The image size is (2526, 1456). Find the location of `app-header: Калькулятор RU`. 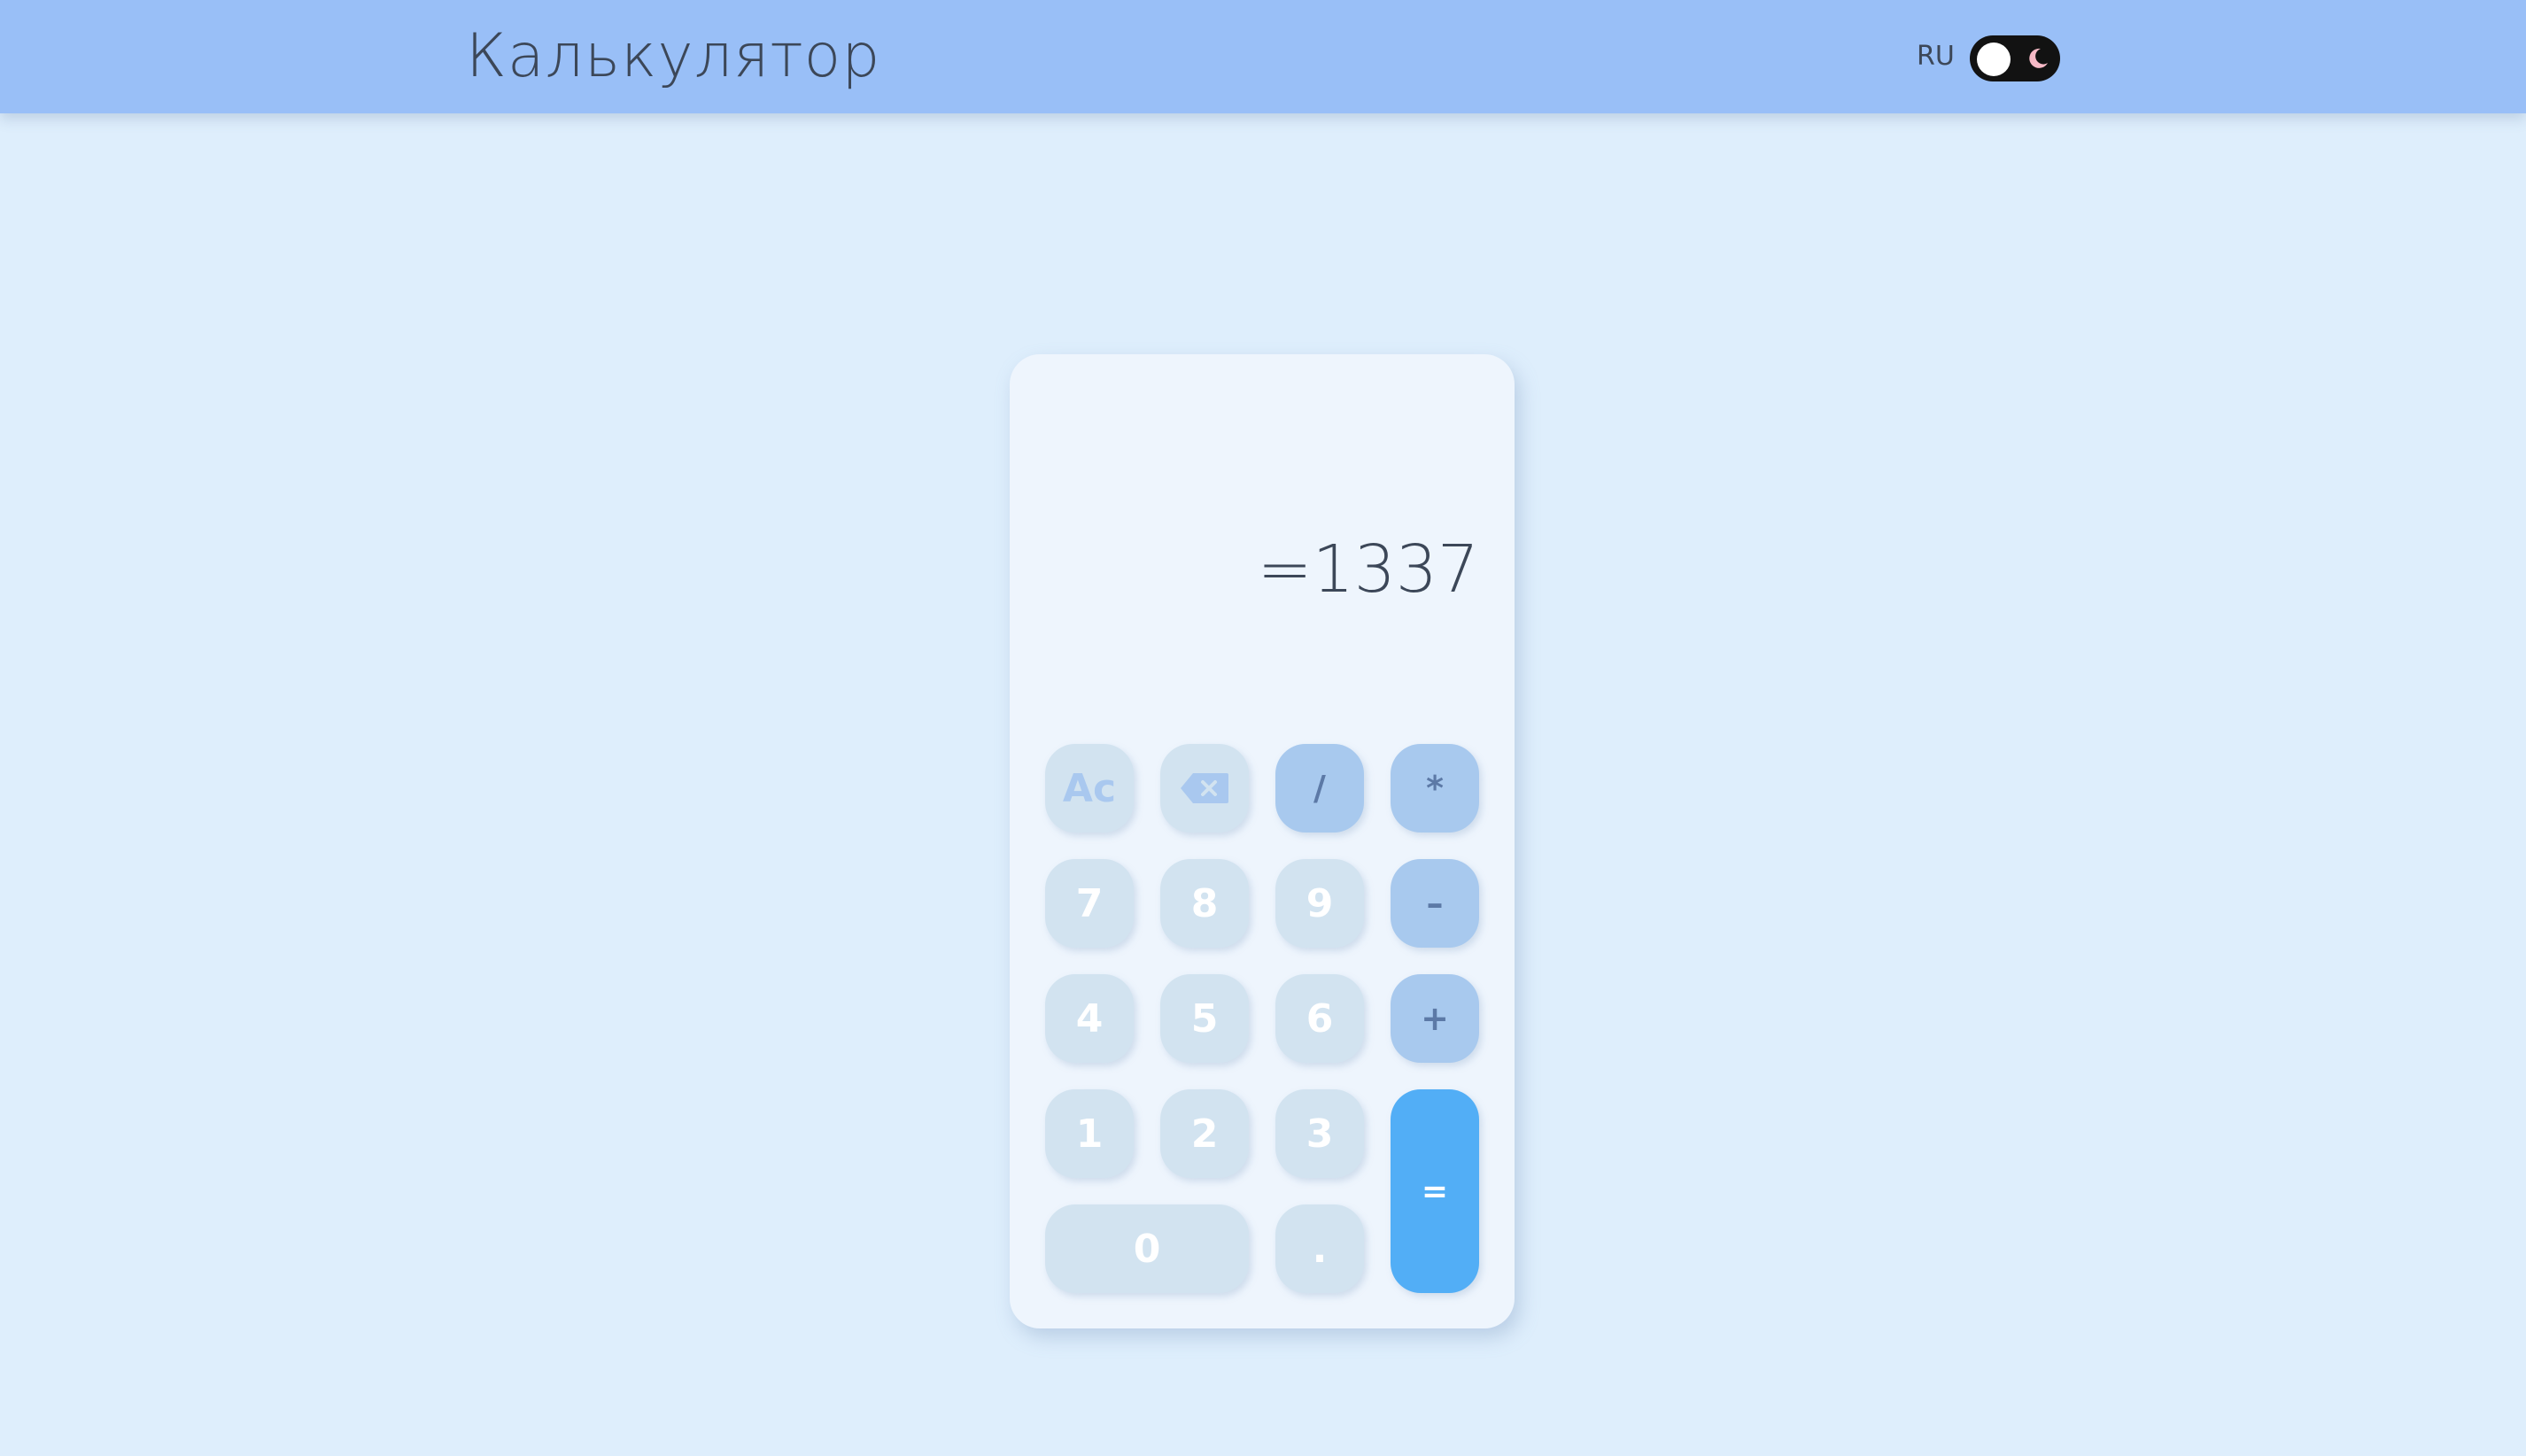

app-header: Калькулятор RU is located at coordinates (1263, 56).